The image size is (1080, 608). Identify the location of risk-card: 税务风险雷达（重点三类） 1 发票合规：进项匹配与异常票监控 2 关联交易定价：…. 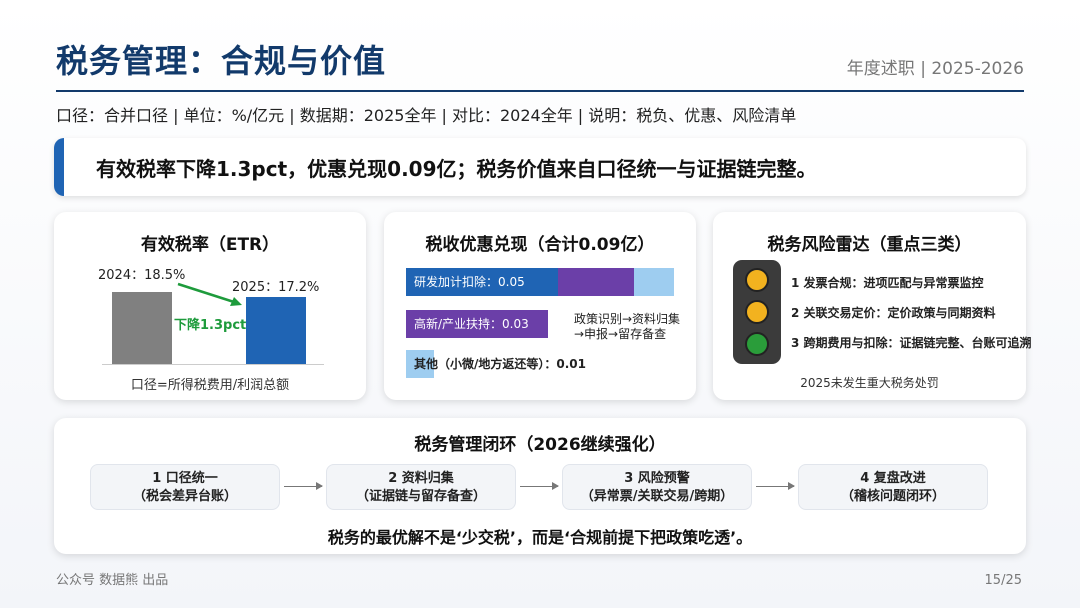
(872, 306).